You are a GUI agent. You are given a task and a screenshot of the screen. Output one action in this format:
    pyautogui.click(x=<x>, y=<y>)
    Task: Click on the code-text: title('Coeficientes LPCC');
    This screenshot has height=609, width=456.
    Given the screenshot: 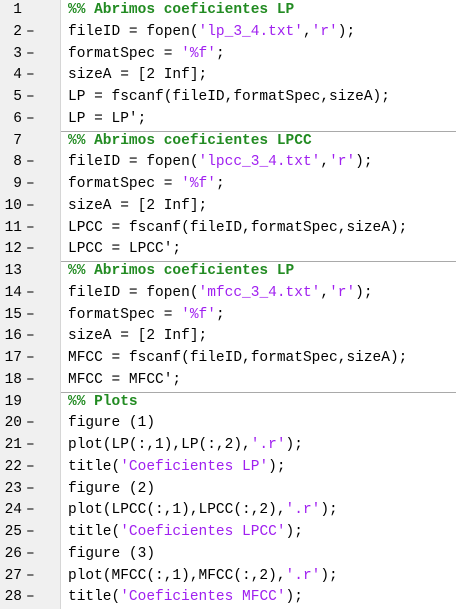 What is the action you would take?
    pyautogui.click(x=185, y=533)
    